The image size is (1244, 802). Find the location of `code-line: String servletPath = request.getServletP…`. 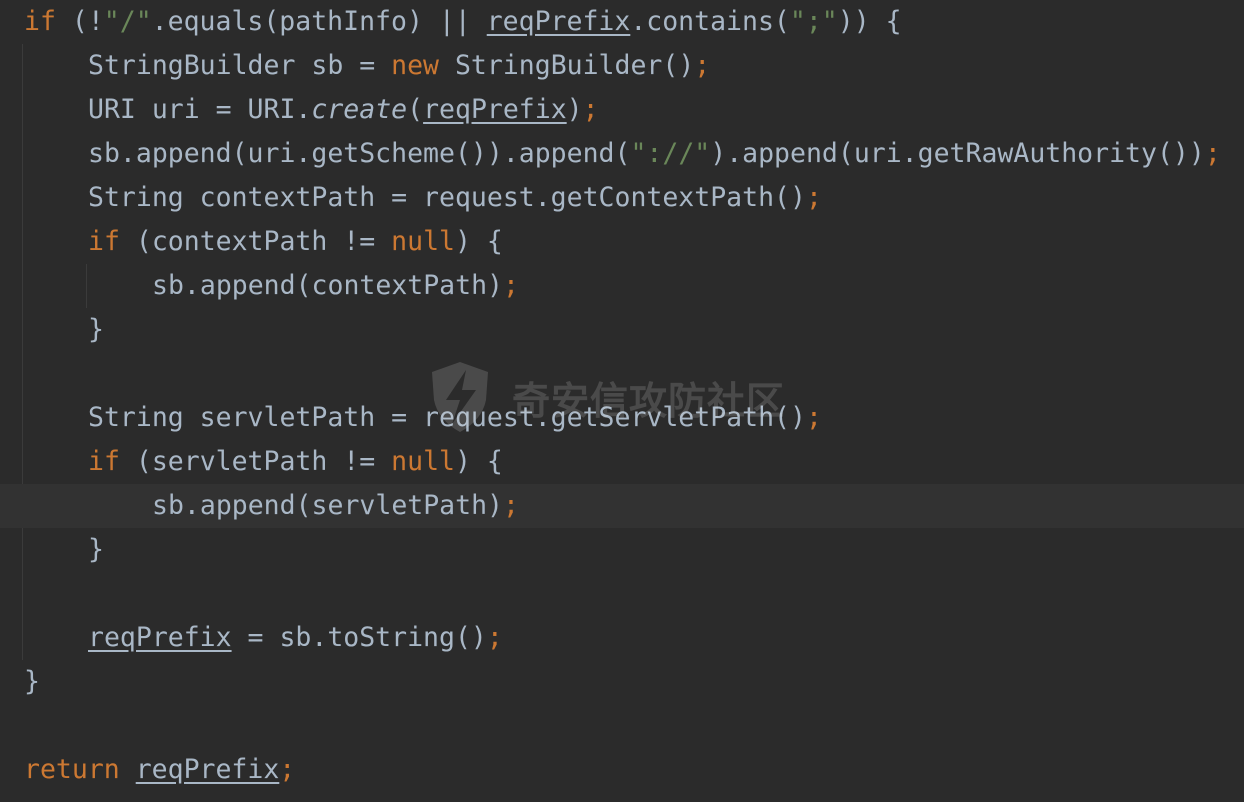

code-line: String servletPath = request.getServletP… is located at coordinates (622, 418).